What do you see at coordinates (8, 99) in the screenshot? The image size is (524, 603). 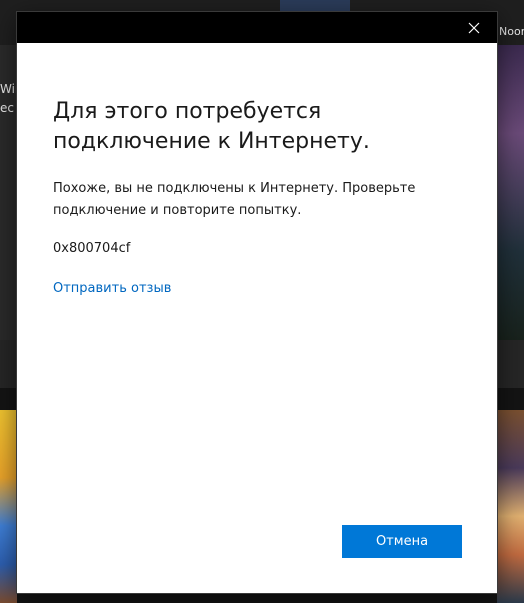 I see `background-left-text: Win ес` at bounding box center [8, 99].